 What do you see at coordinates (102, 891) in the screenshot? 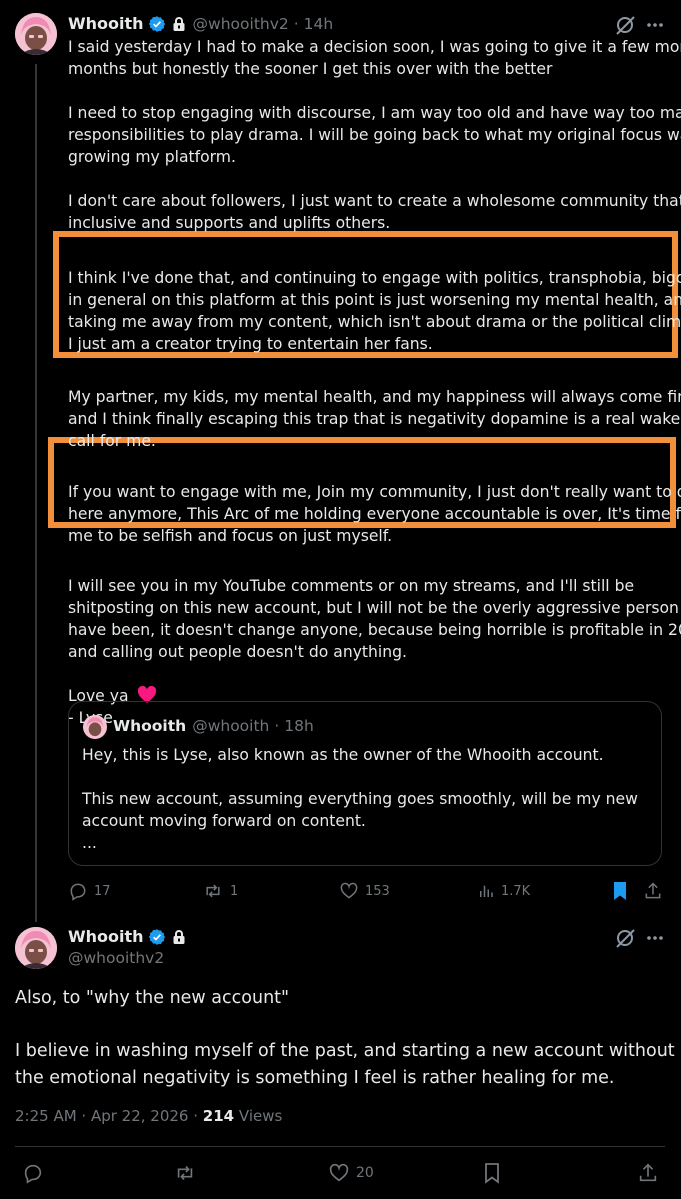
I see `reply-count: 17` at bounding box center [102, 891].